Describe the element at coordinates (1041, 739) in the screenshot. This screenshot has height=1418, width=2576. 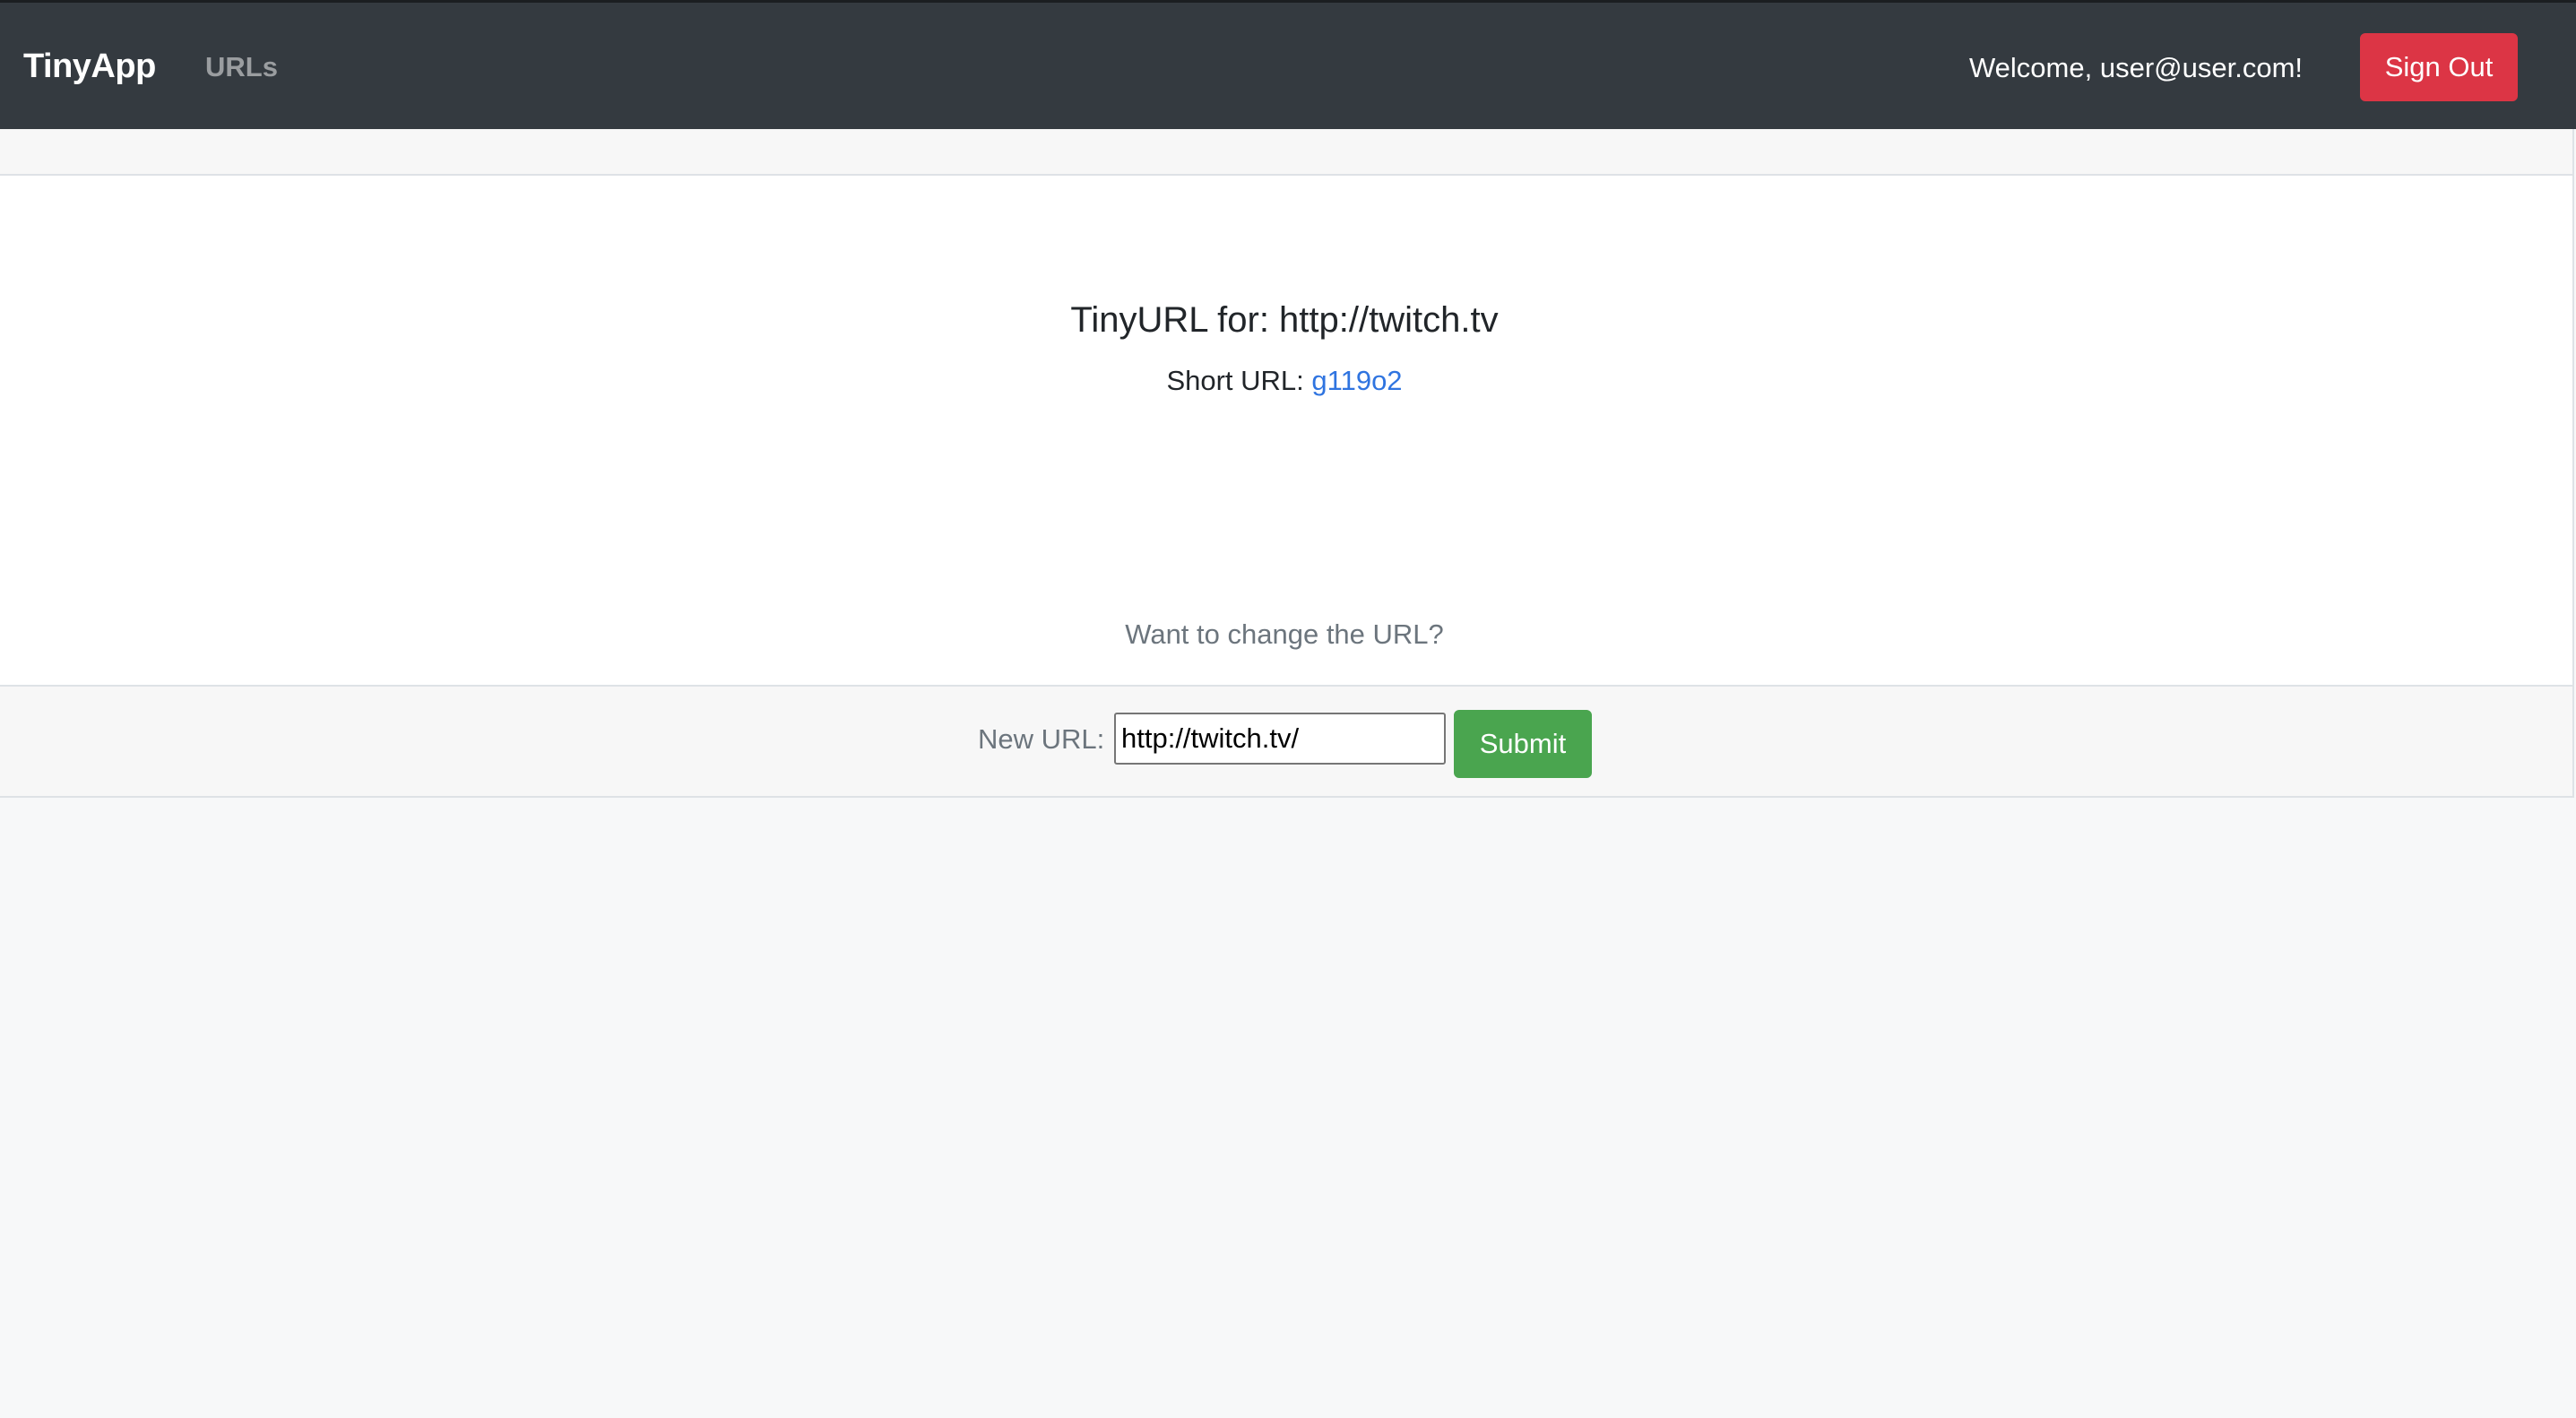
I see `new-url-label: New URL:` at that location.